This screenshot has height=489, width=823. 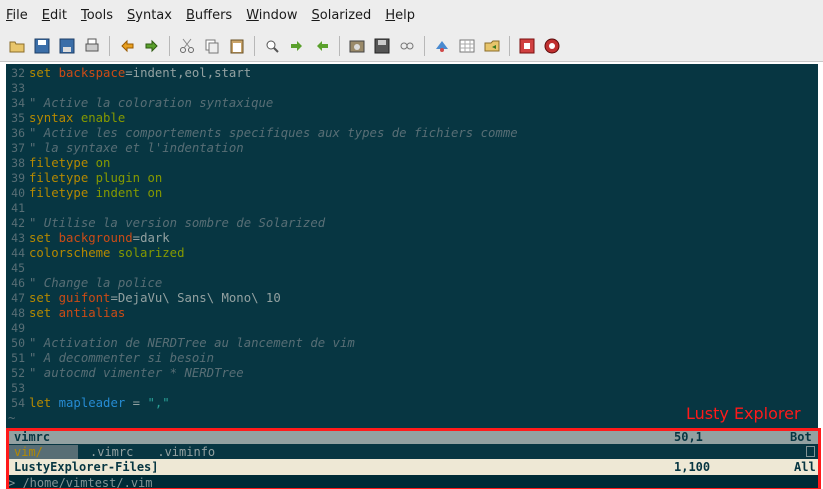 What do you see at coordinates (272, 46) in the screenshot?
I see `find-replace-icon` at bounding box center [272, 46].